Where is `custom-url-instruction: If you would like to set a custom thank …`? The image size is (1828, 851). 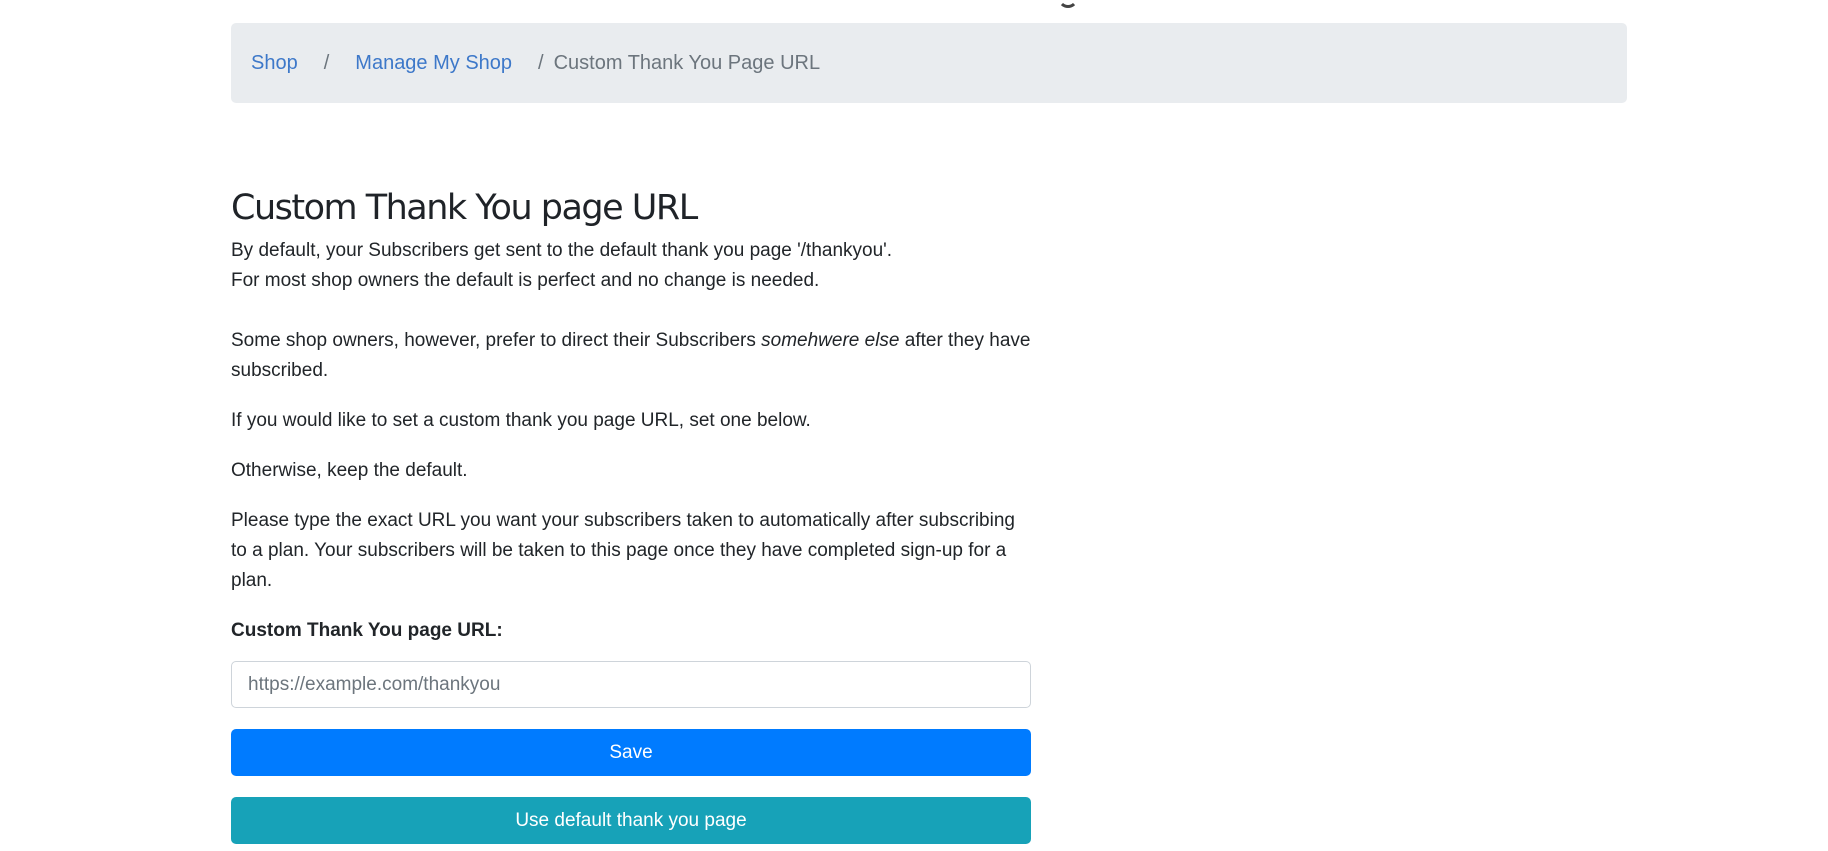
custom-url-instruction: If you would like to set a custom thank … is located at coordinates (521, 420).